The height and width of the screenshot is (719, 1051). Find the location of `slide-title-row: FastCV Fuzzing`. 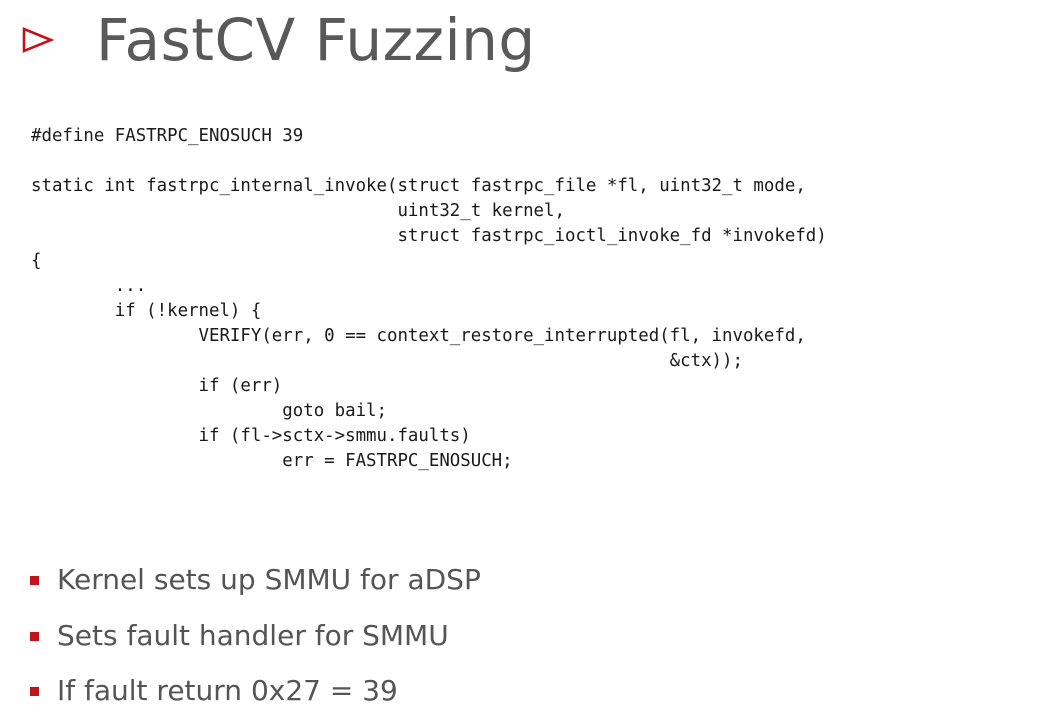

slide-title-row: FastCV Fuzzing is located at coordinates (277, 40).